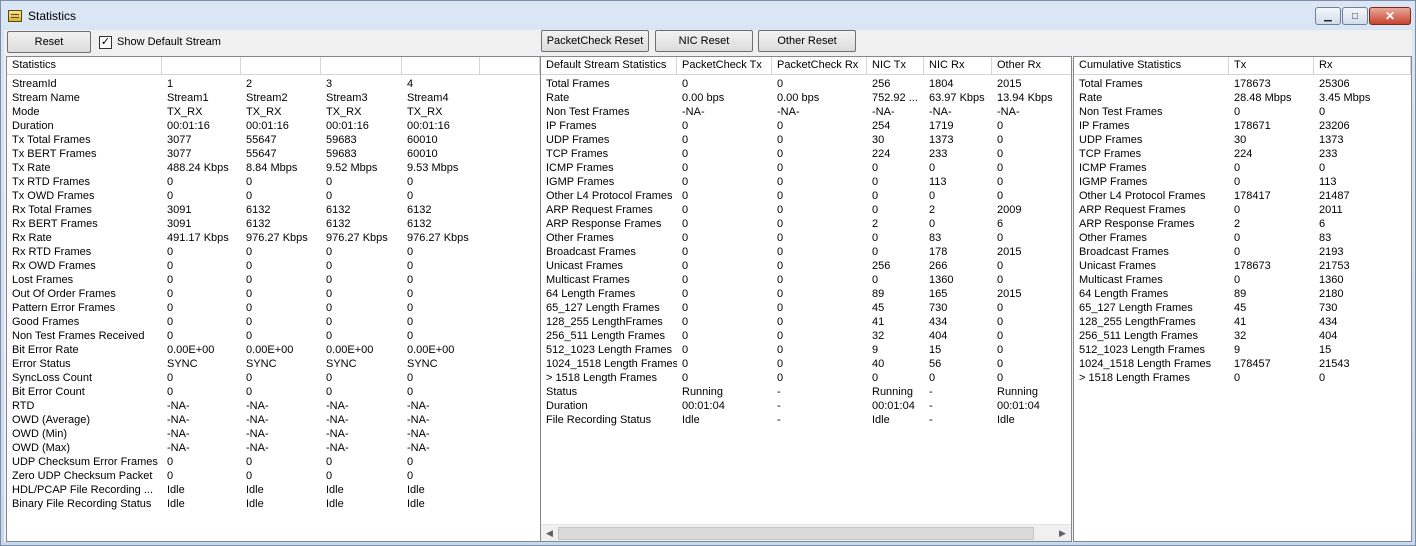  I want to click on table-row: OWD (Max) -NA- -NA- -NA- -NA-, so click(273, 448).